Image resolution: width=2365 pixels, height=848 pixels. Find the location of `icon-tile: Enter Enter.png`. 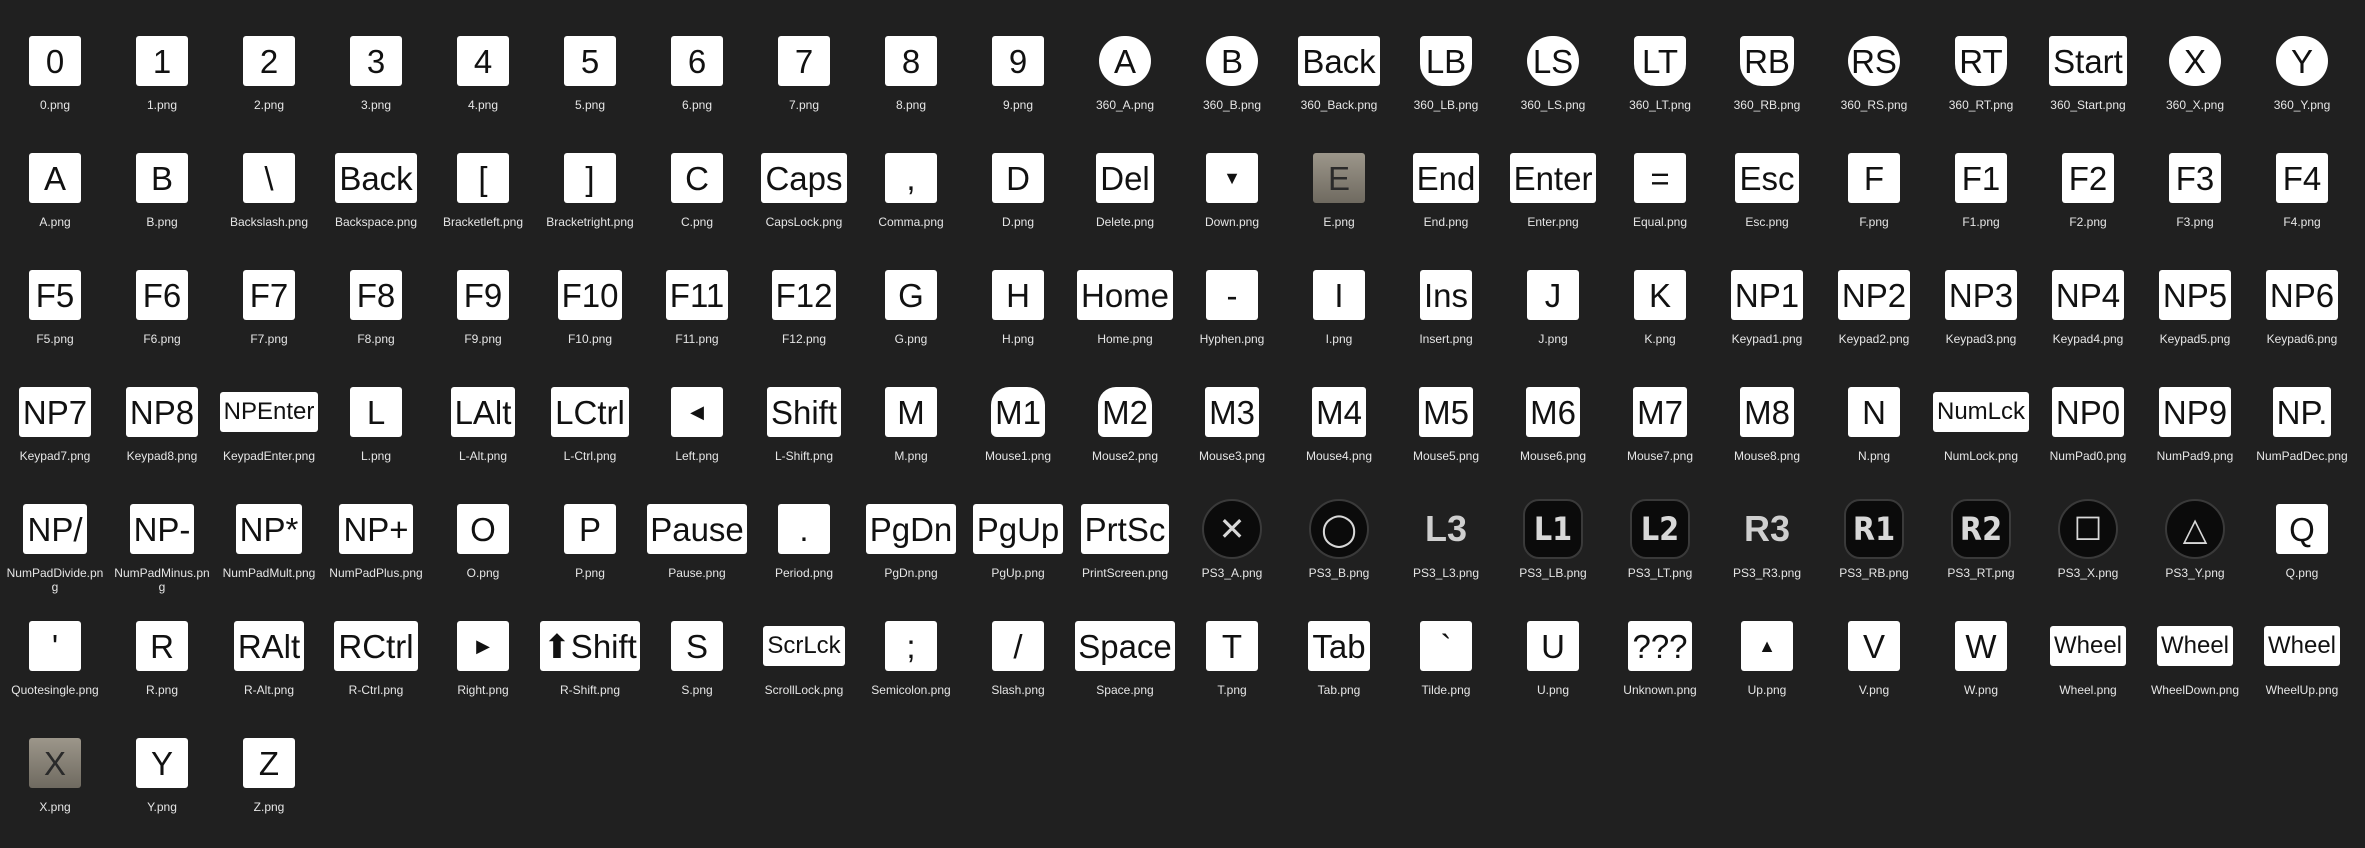

icon-tile: Enter Enter.png is located at coordinates (1553, 198).